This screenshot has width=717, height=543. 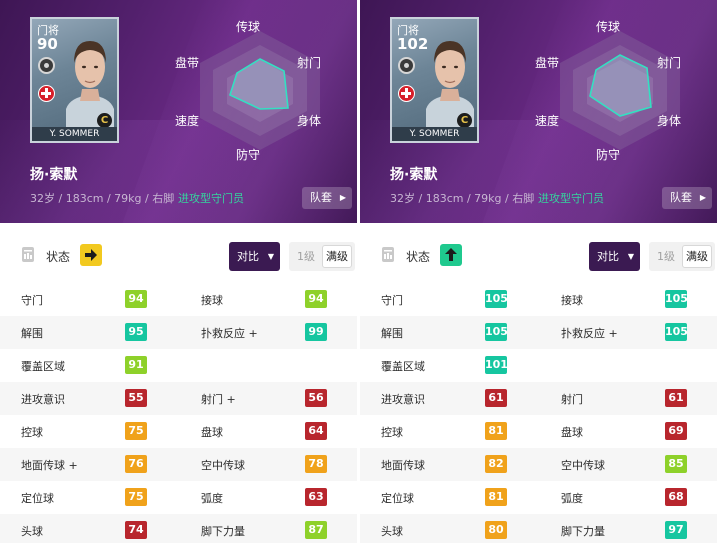 What do you see at coordinates (178, 256) in the screenshot?
I see `stats-toolbar: 状态 对比 ▼ 1级 满级` at bounding box center [178, 256].